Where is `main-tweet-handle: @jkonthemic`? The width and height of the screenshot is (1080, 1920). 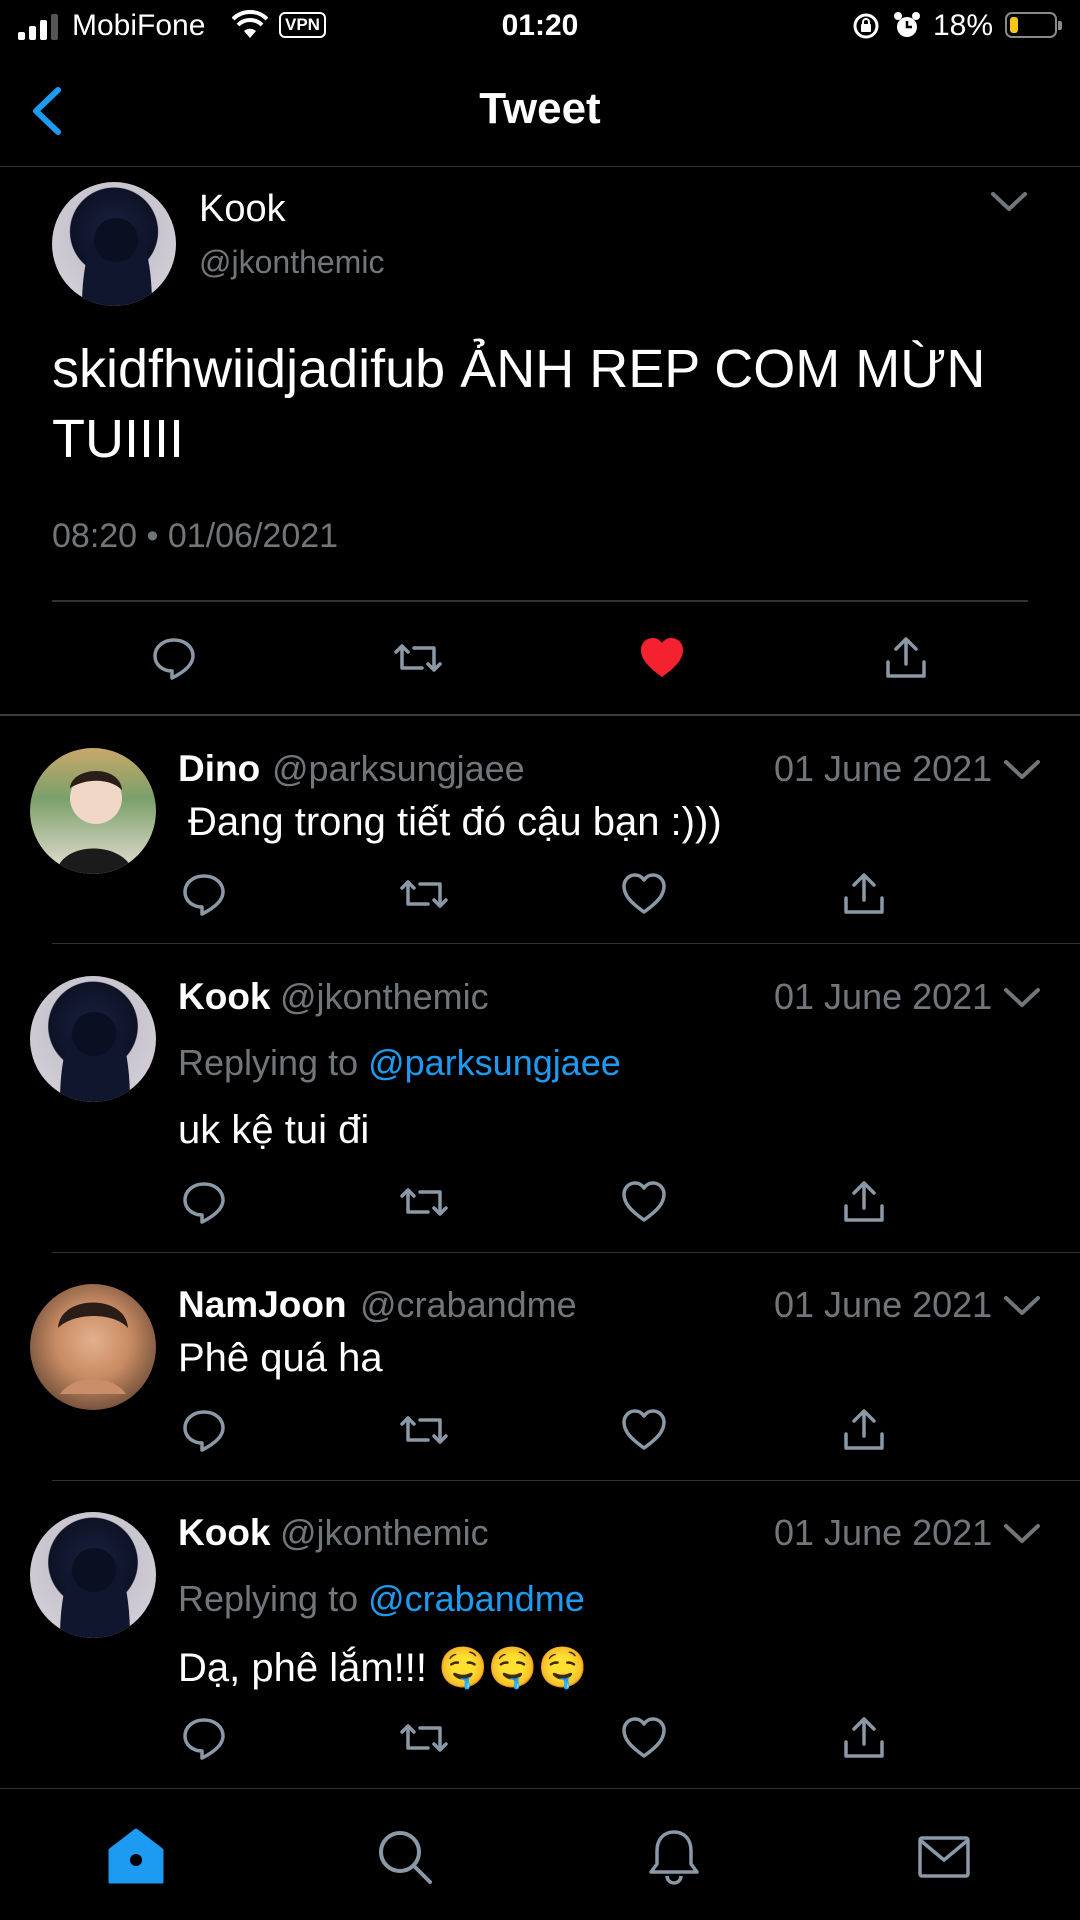 main-tweet-handle: @jkonthemic is located at coordinates (291, 262).